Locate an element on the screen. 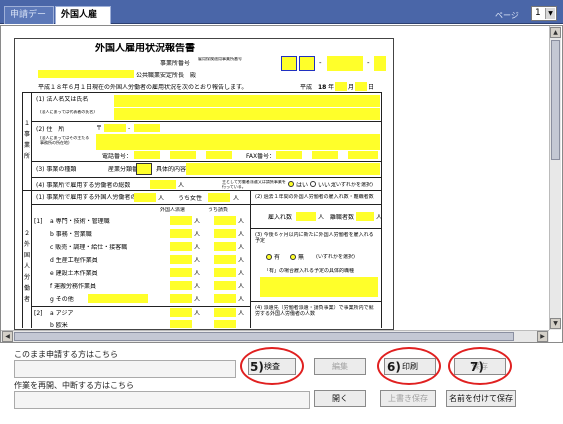 This screenshot has width=563, height=424. address-field is located at coordinates (238, 142).